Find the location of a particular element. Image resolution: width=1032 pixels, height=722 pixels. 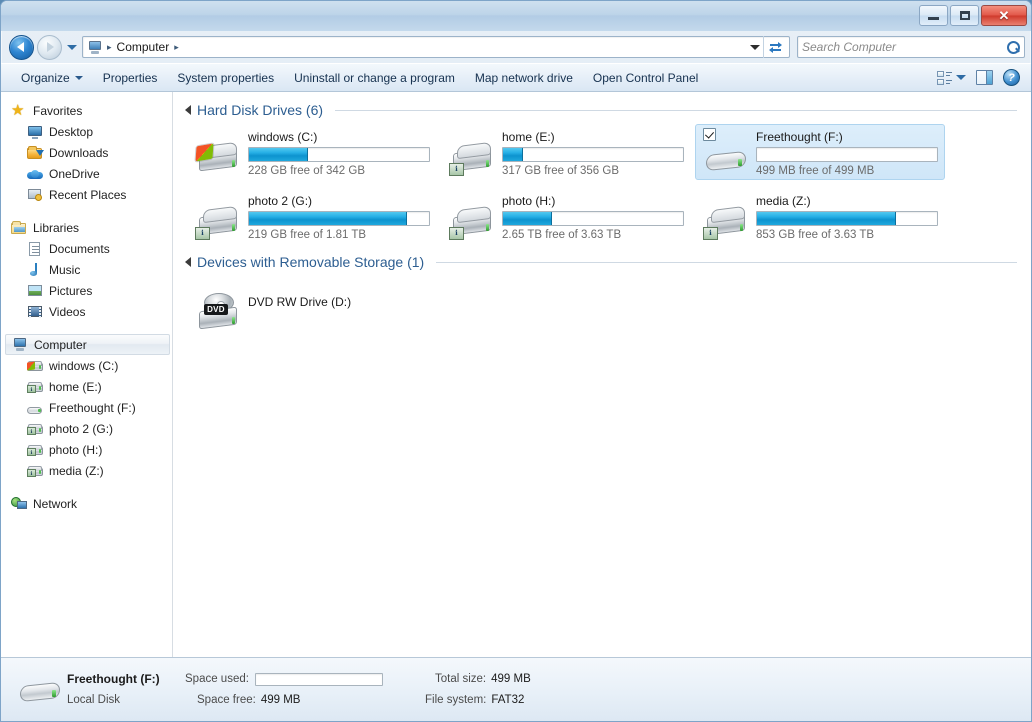

window-controls: ✕ is located at coordinates (973, 15).